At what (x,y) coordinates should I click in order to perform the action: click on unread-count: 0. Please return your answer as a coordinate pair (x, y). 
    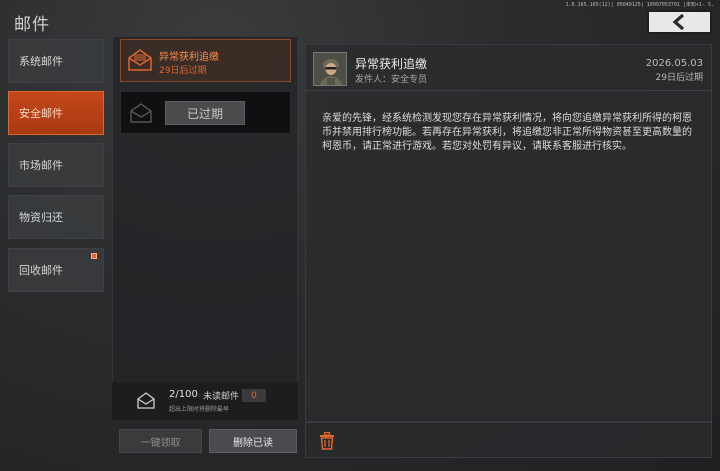
    Looking at the image, I should click on (254, 395).